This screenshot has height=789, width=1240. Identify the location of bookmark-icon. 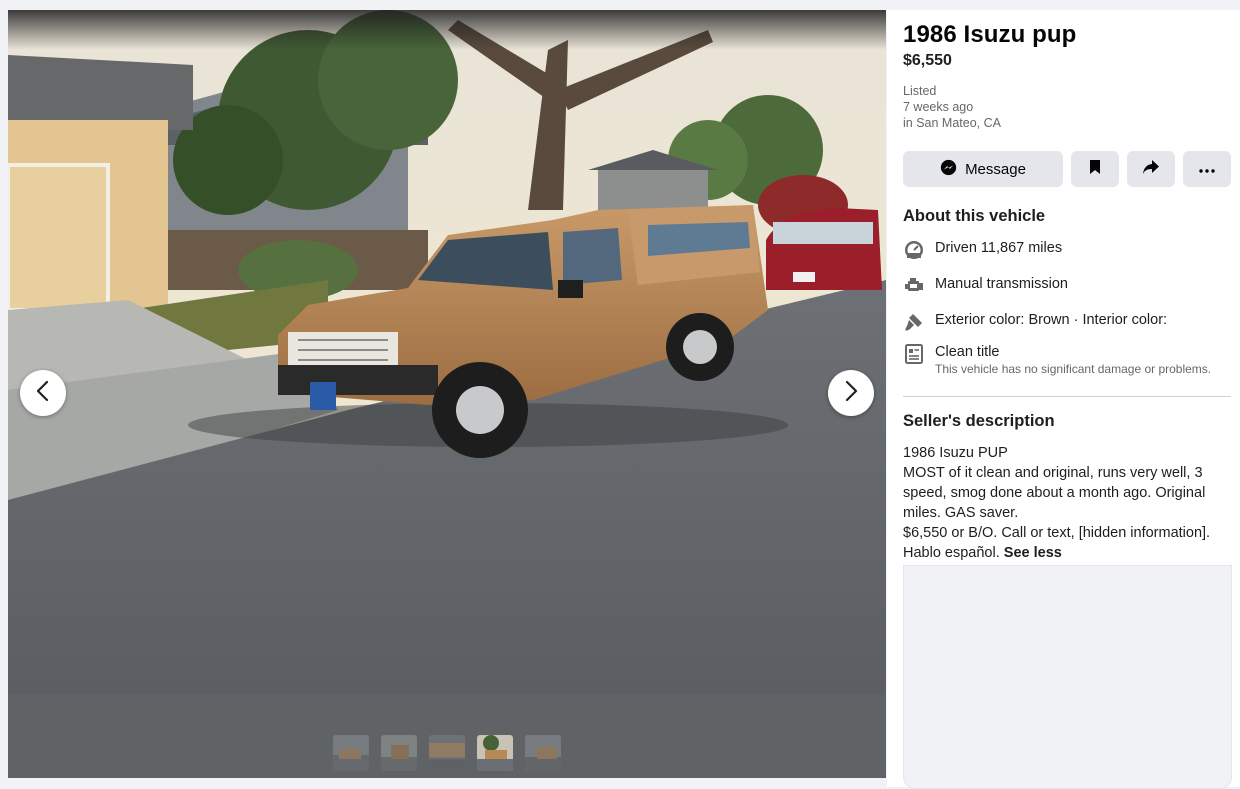
(1095, 169).